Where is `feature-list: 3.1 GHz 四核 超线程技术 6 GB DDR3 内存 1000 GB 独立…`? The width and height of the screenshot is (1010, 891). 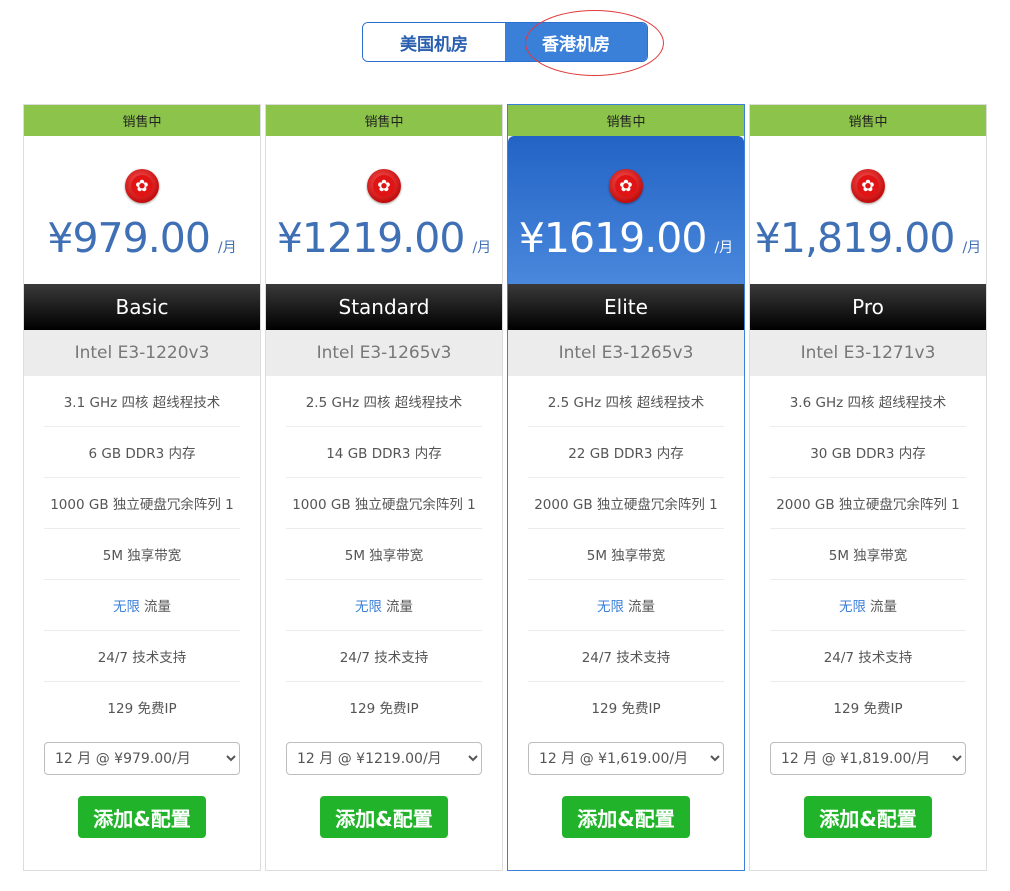
feature-list: 3.1 GHz 四核 超线程技术 6 GB DDR3 内存 1000 GB 独立… is located at coordinates (142, 554).